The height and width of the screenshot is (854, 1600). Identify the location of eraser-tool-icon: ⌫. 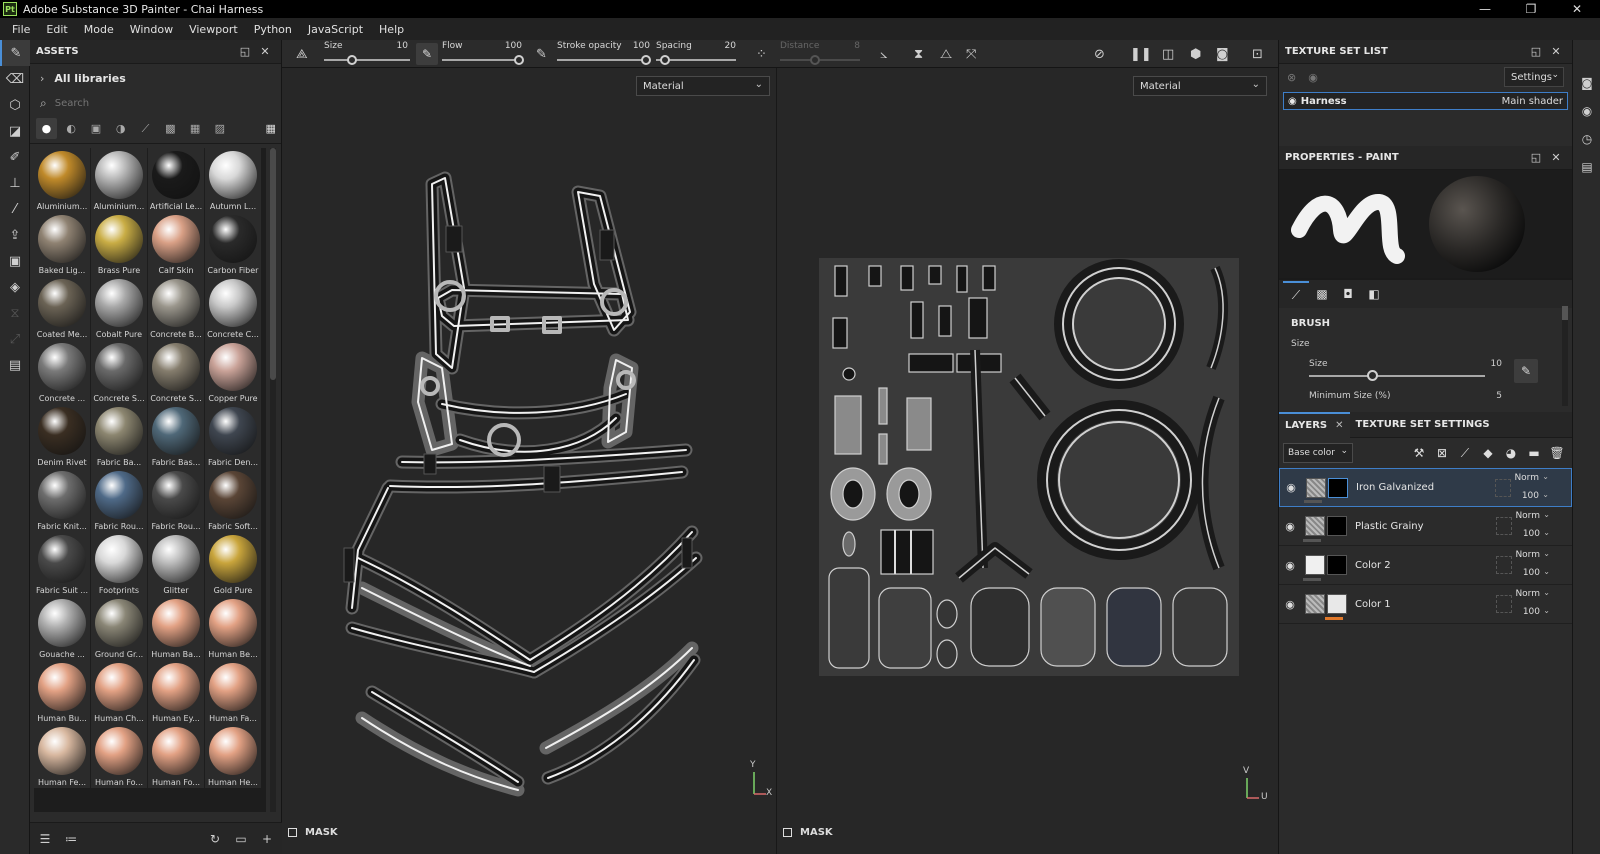
(15, 79).